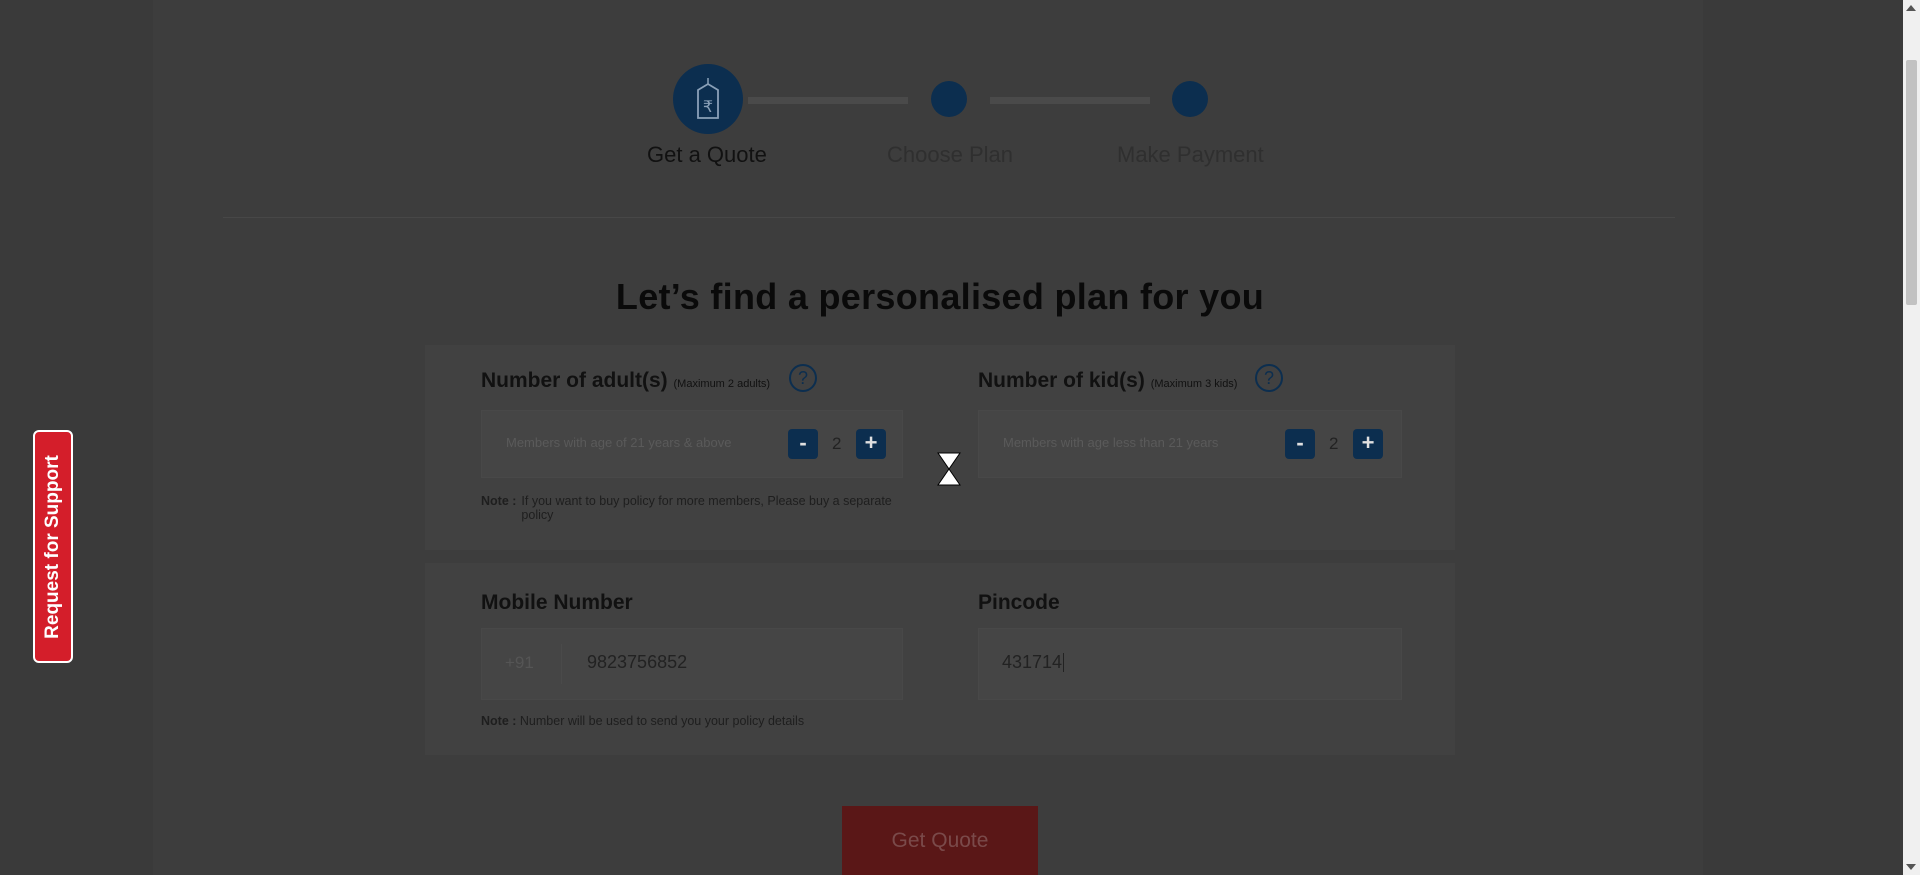  What do you see at coordinates (519, 662) in the screenshot?
I see `country-code-prefix: +91` at bounding box center [519, 662].